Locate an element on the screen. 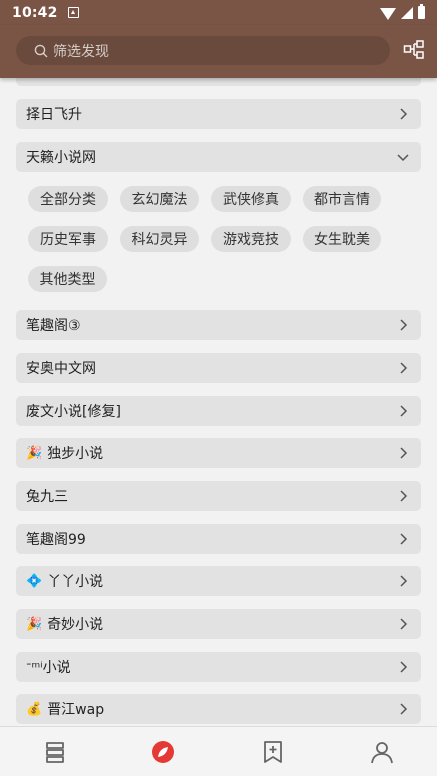  wifi-icon is located at coordinates (388, 13).